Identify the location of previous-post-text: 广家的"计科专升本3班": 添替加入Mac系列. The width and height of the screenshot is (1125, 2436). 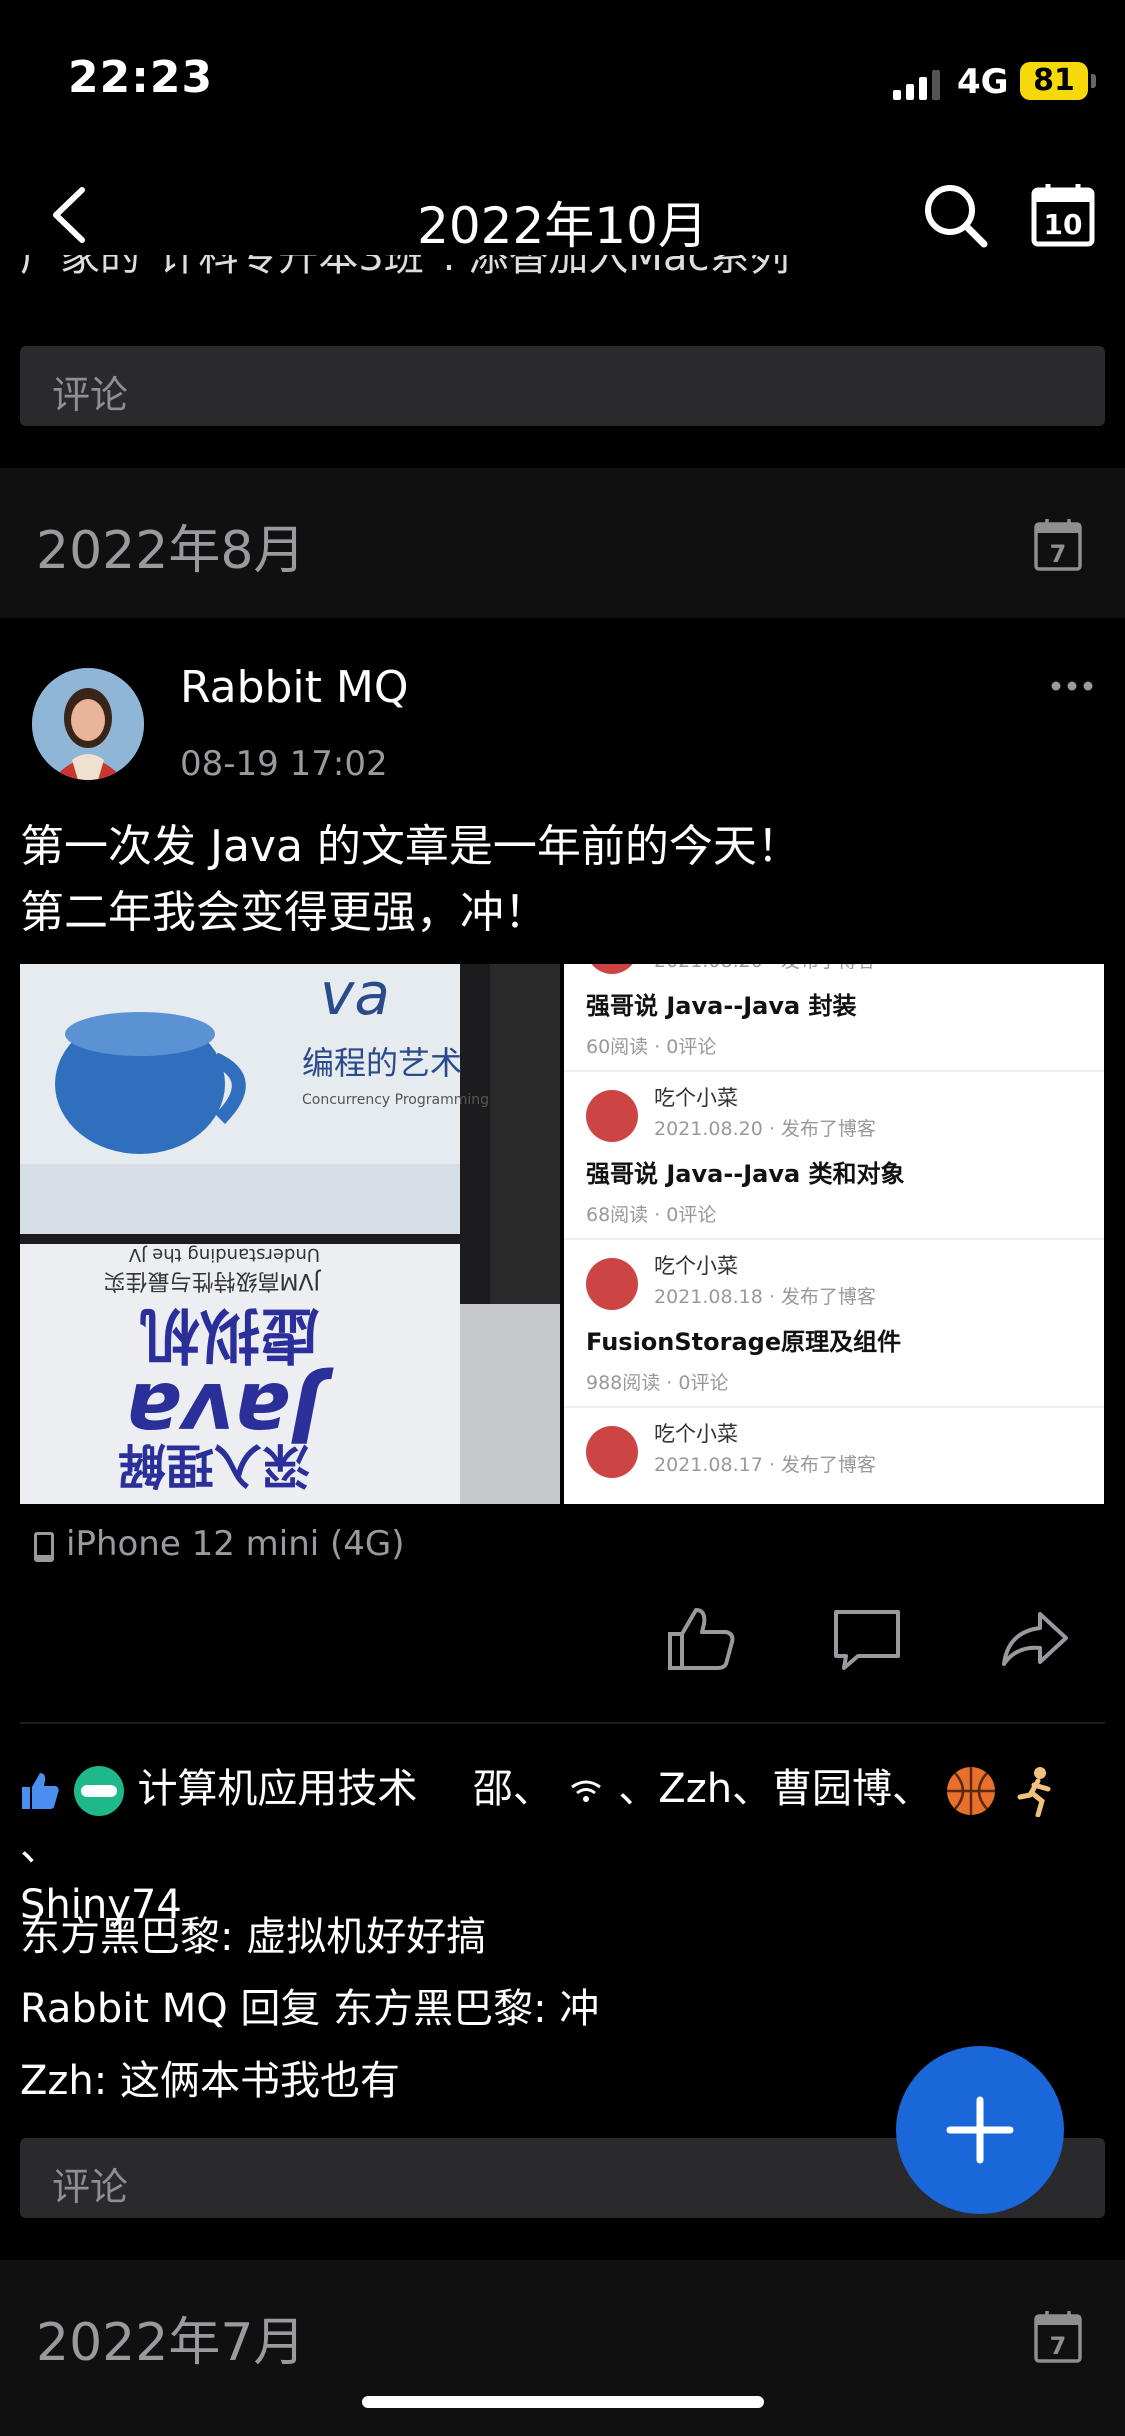
(405, 267).